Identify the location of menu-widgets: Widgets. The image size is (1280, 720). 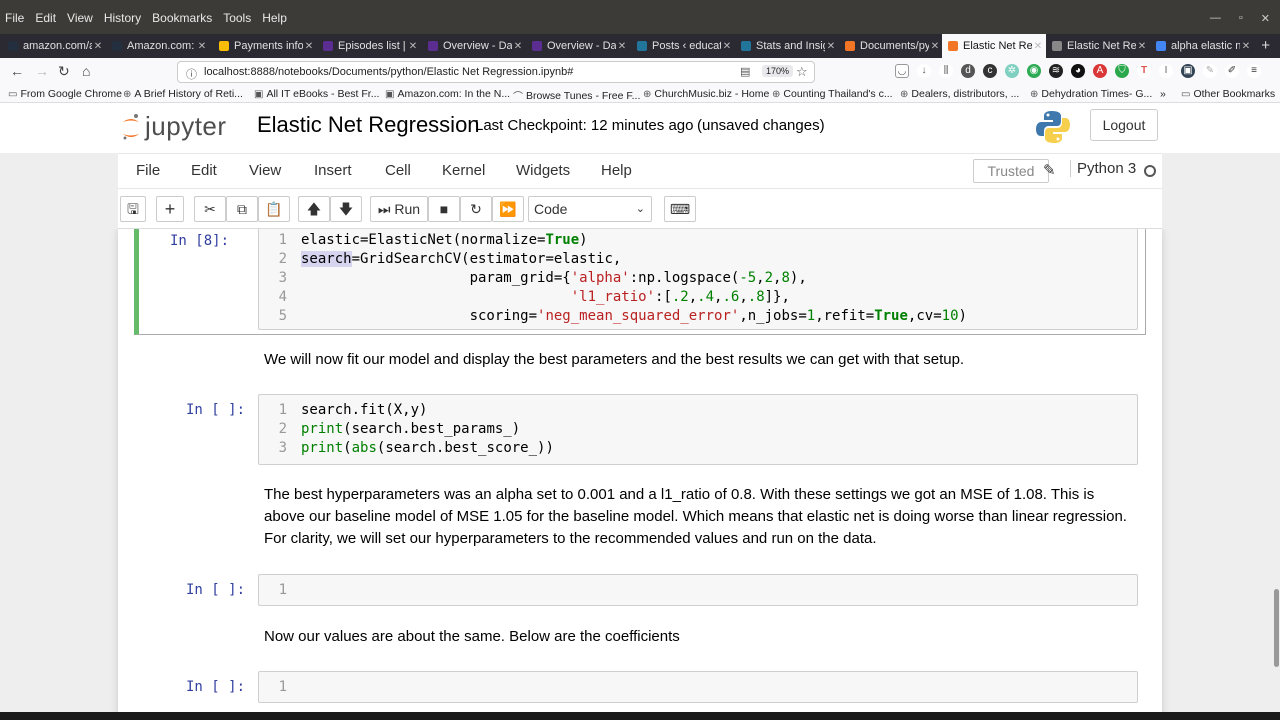
(543, 170).